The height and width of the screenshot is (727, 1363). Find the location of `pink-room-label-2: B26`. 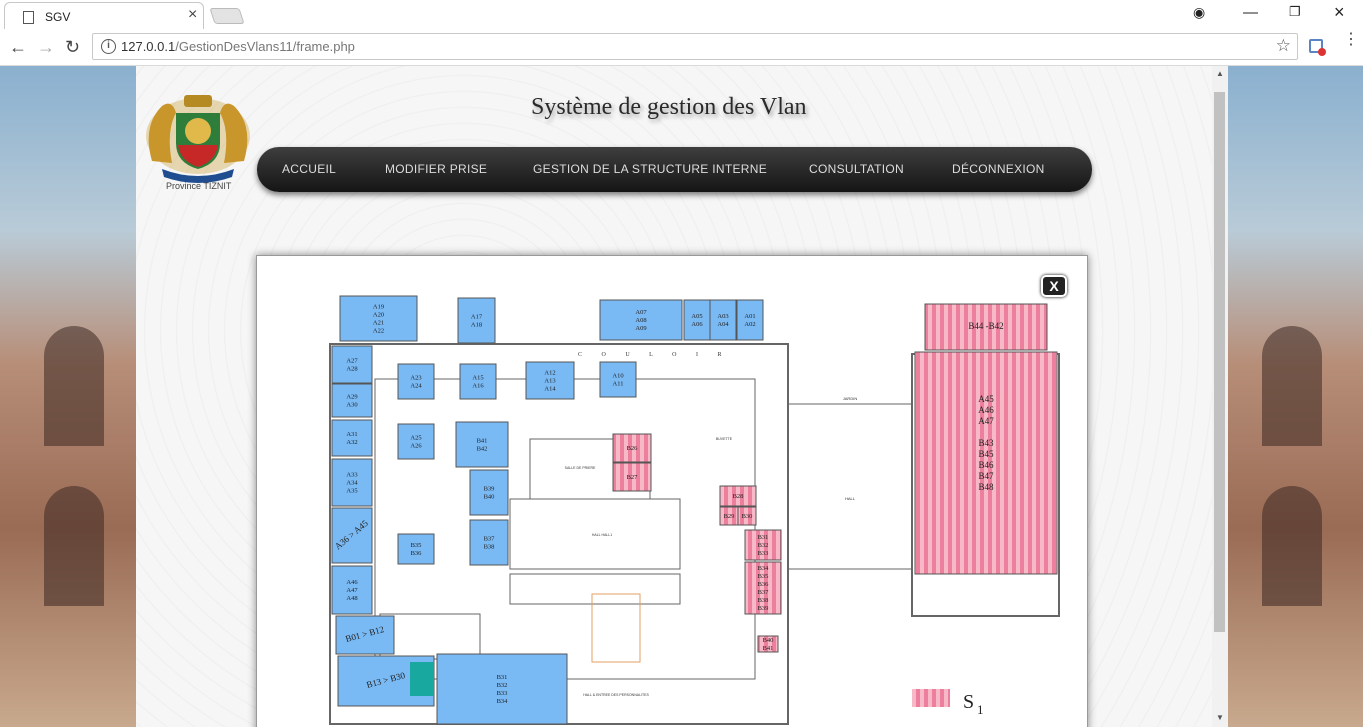

pink-room-label-2: B26 is located at coordinates (633, 448).